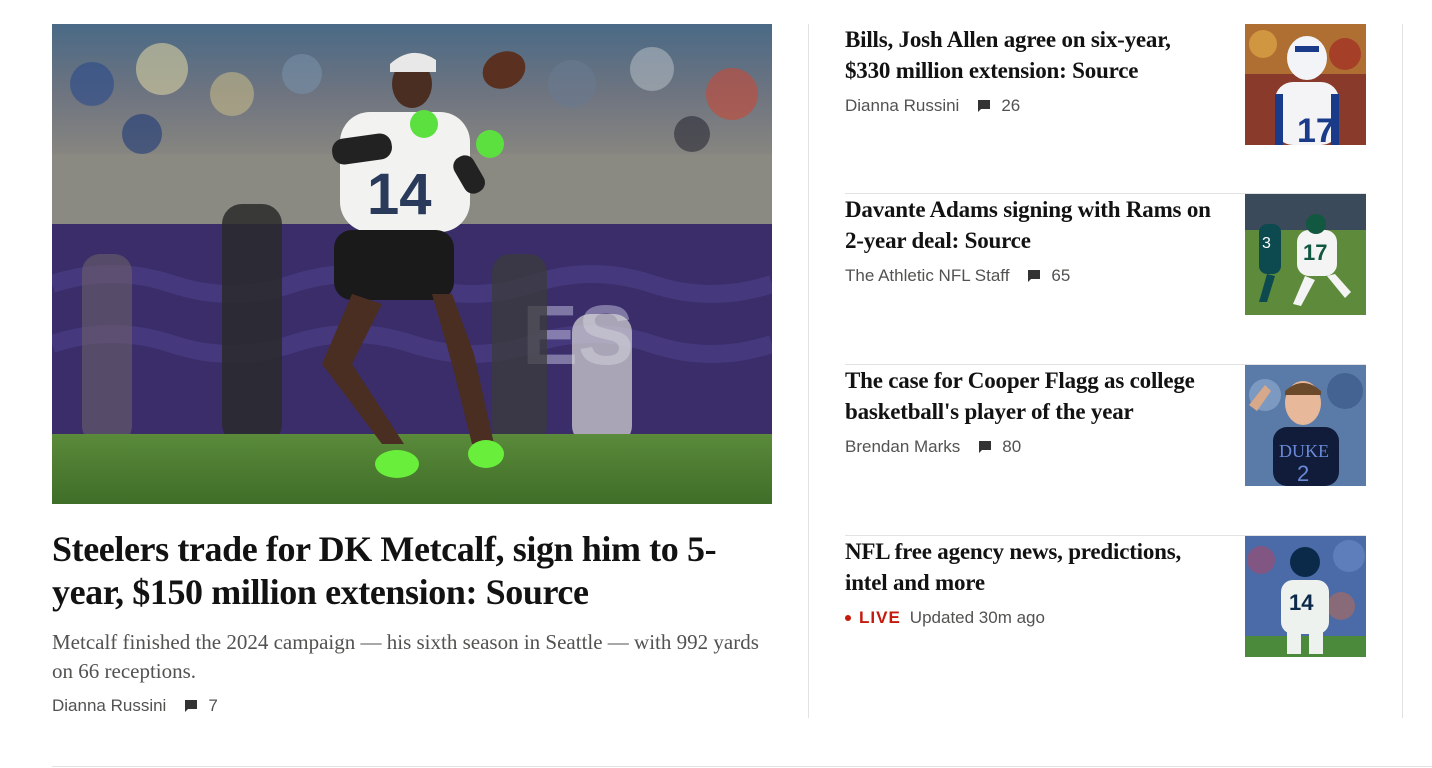 The height and width of the screenshot is (768, 1432). I want to click on story-meta: The Athletic NFL Staff 65, so click(1030, 276).